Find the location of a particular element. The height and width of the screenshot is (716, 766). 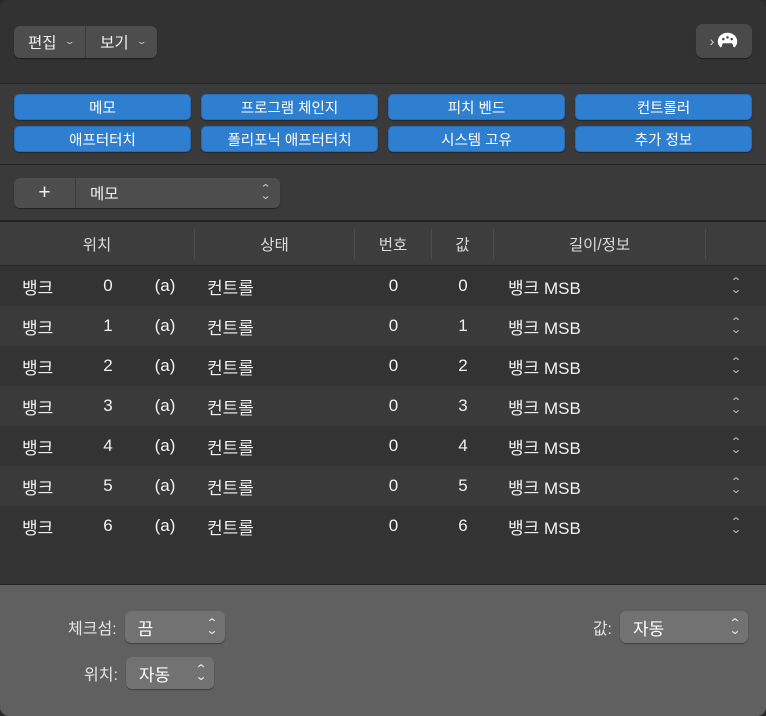

table-row: 뱅크 1 (a) 컨트롤 0 1 뱅크 MSB ⌃ ⌄ is located at coordinates (383, 326).